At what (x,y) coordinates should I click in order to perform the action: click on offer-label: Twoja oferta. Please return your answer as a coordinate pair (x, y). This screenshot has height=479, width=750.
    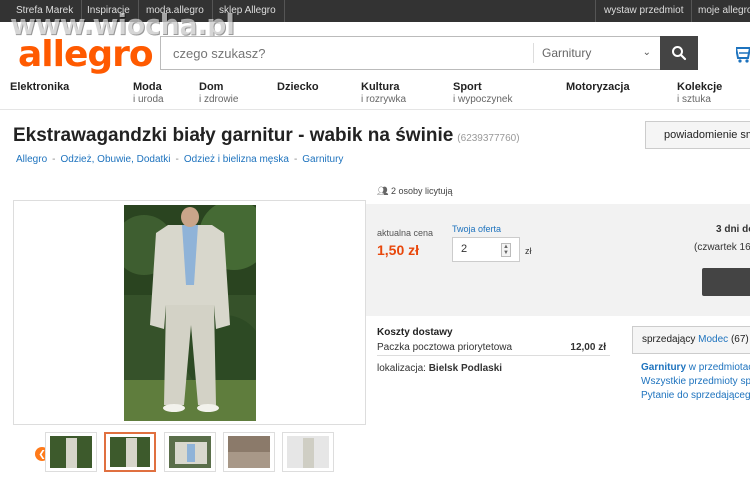
    Looking at the image, I should click on (476, 229).